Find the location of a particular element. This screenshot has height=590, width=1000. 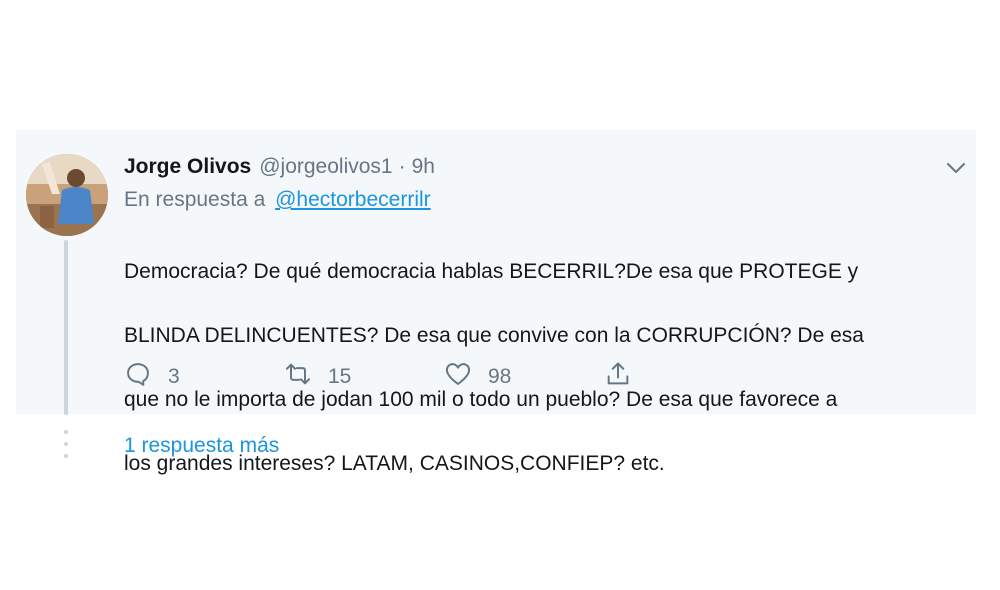

retweet-icon is located at coordinates (298, 377).